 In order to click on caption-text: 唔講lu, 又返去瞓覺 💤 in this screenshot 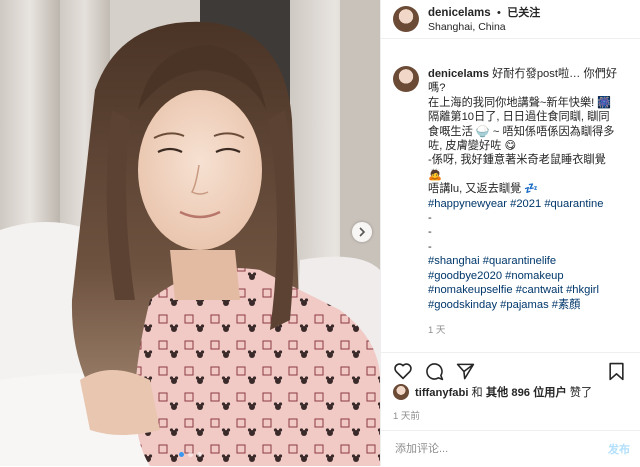, I will do `click(483, 189)`.